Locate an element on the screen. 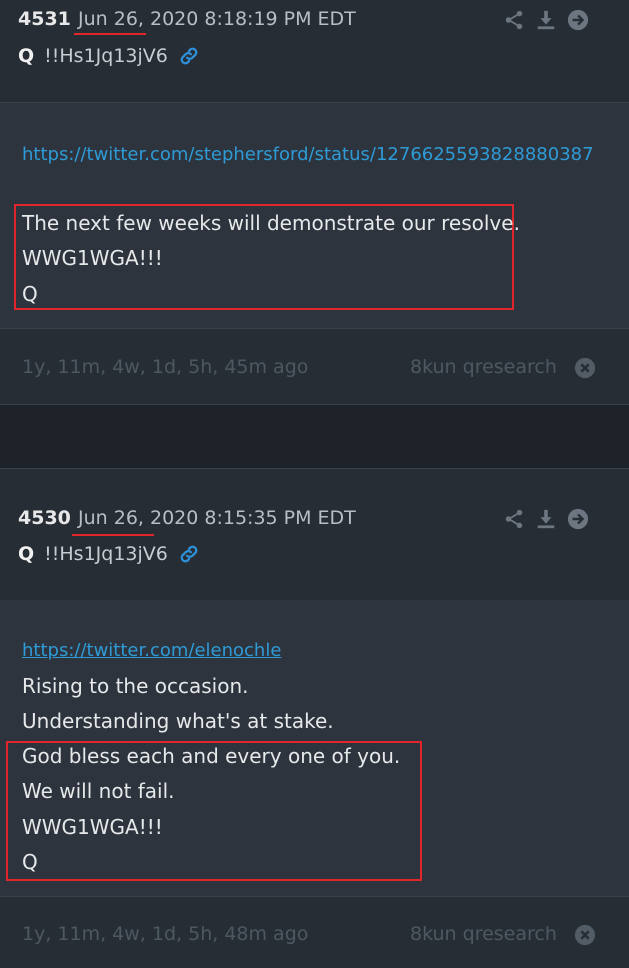 This screenshot has height=968, width=629. post-line: We will not fail. is located at coordinates (98, 791).